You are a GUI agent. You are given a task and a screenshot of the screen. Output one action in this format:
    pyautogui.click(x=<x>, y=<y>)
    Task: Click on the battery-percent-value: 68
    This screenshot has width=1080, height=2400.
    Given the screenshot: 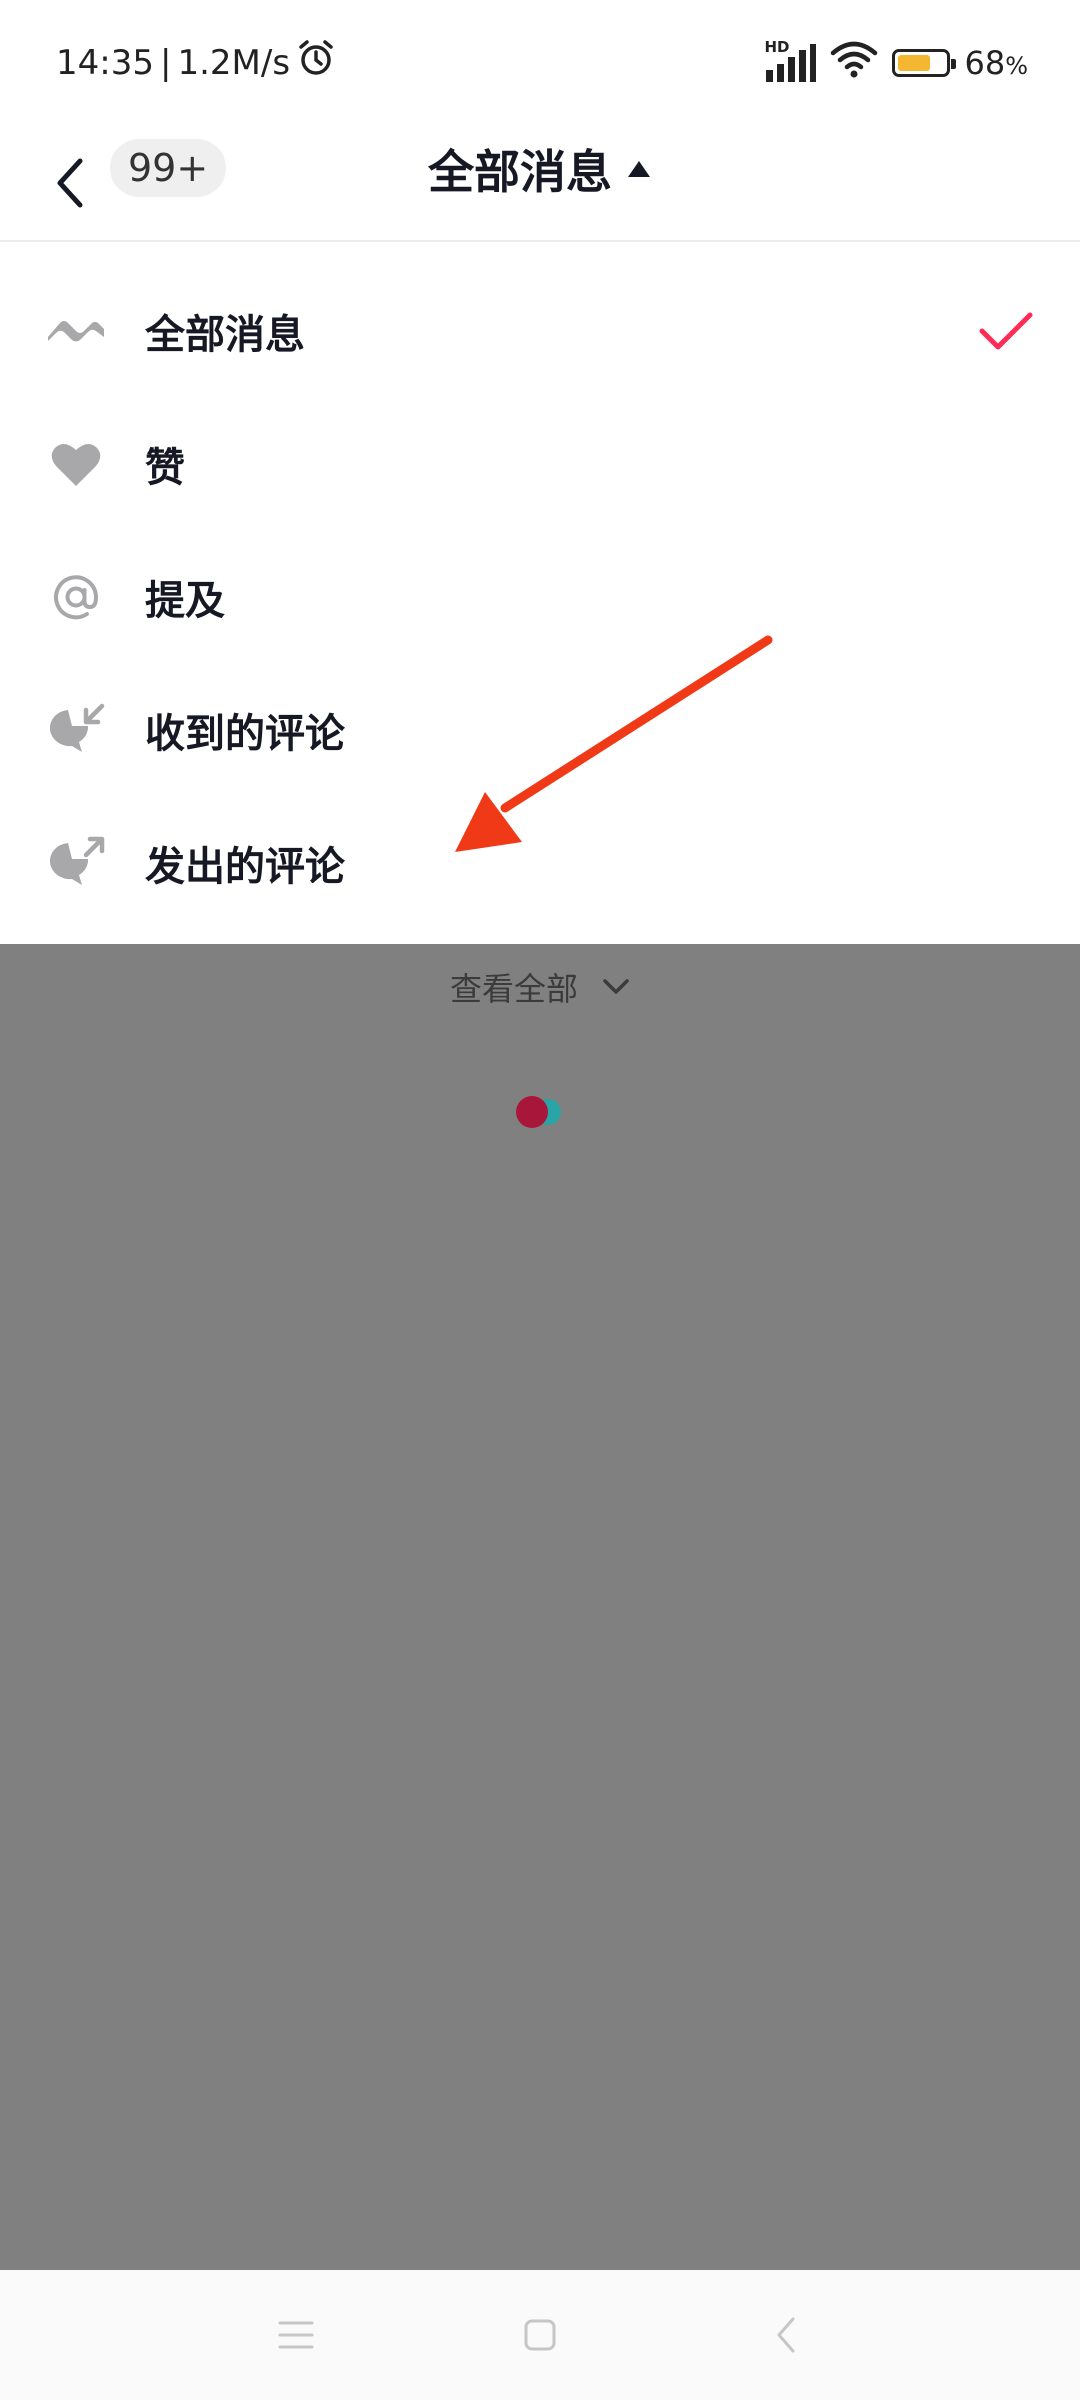 What is the action you would take?
    pyautogui.click(x=985, y=63)
    